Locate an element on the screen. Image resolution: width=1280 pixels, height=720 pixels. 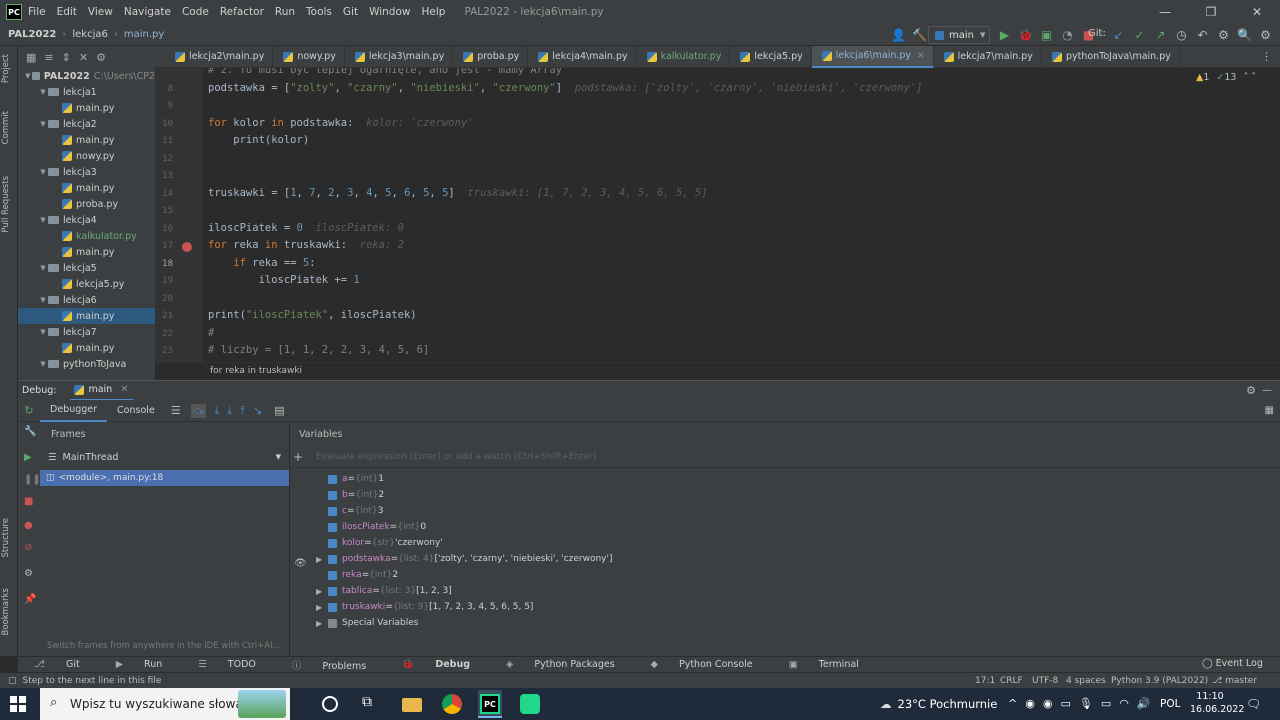
app-icon is located at coordinates (530, 704).